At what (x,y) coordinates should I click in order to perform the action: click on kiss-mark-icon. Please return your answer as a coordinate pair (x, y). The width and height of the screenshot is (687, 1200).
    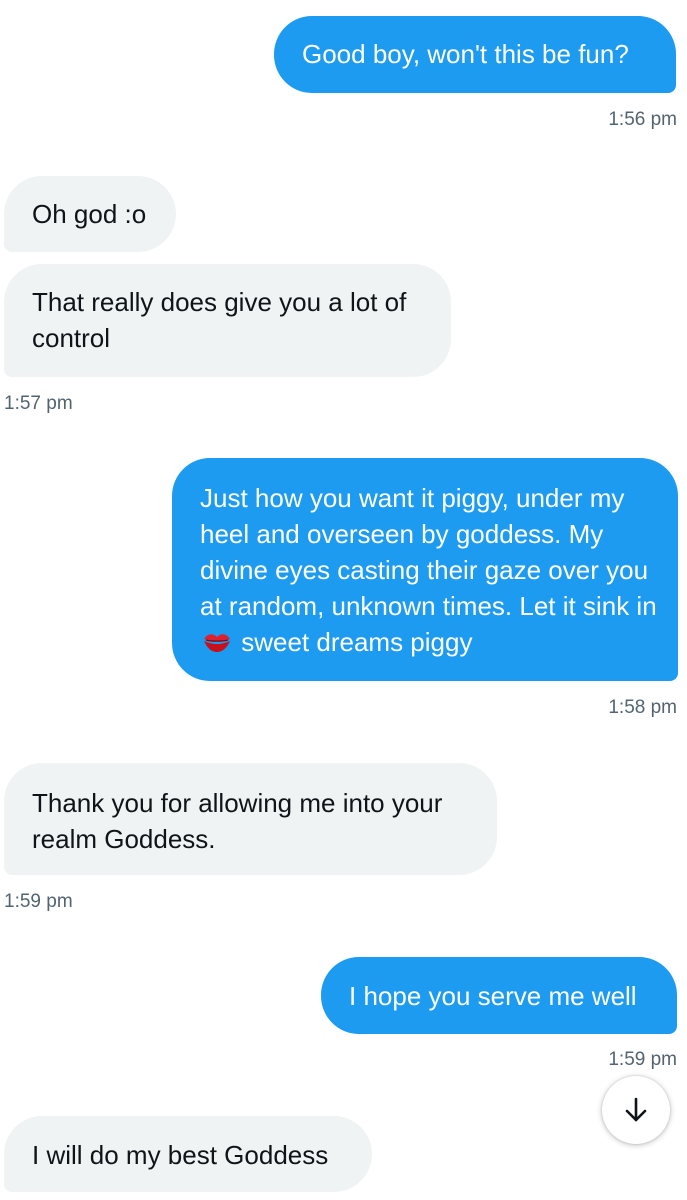
    Looking at the image, I should click on (217, 641).